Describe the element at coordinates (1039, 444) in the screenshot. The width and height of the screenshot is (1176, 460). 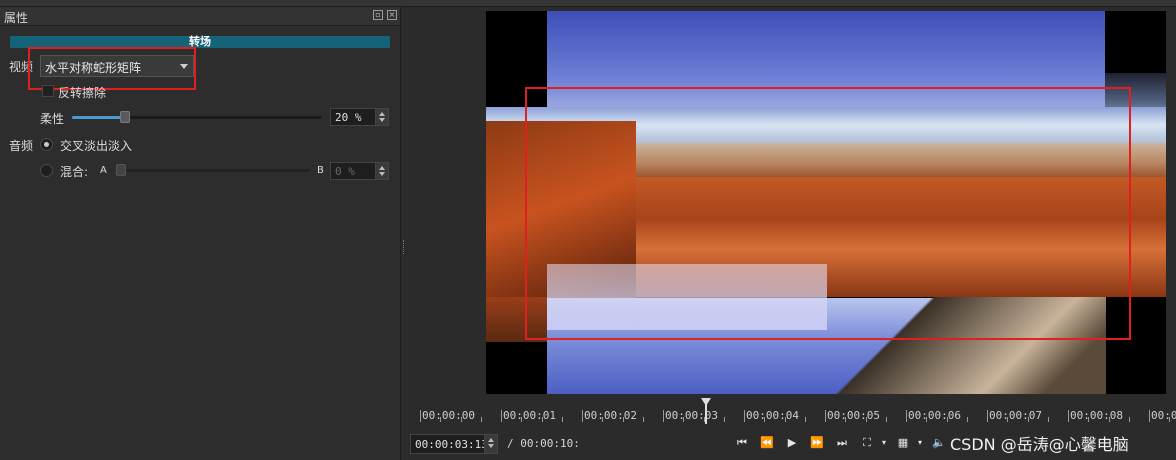
I see `watermark-text: CSDN @岳涛@心馨电脑` at that location.